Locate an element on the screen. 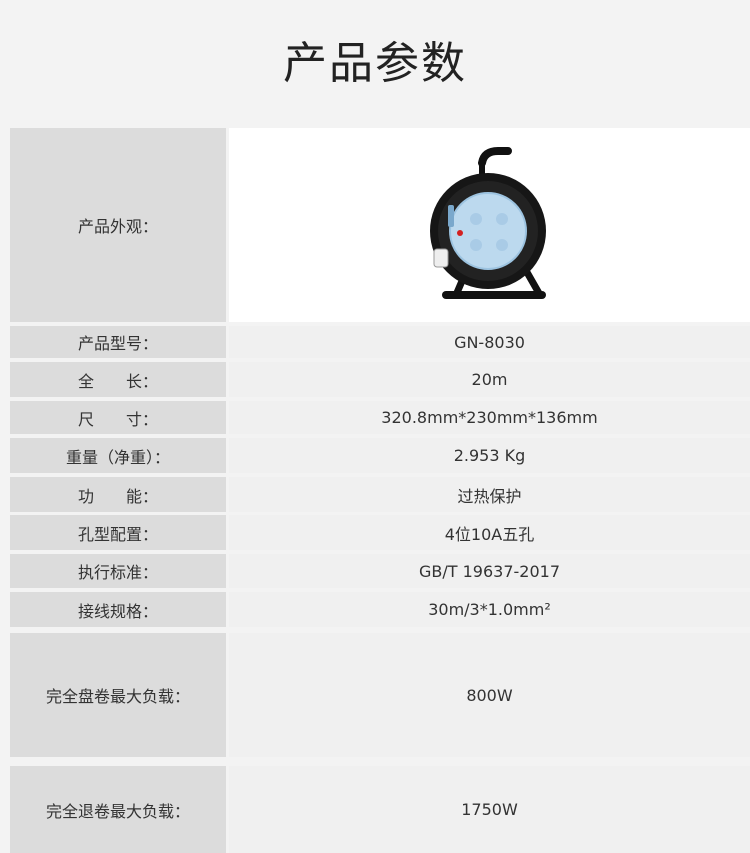 This screenshot has width=750, height=853. spec-row: 完全退卷最大负载： 1750W is located at coordinates (380, 809).